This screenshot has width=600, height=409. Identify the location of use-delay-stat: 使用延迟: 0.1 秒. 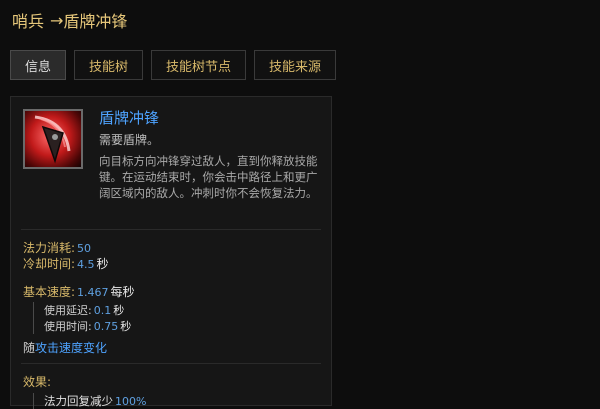
(78, 310).